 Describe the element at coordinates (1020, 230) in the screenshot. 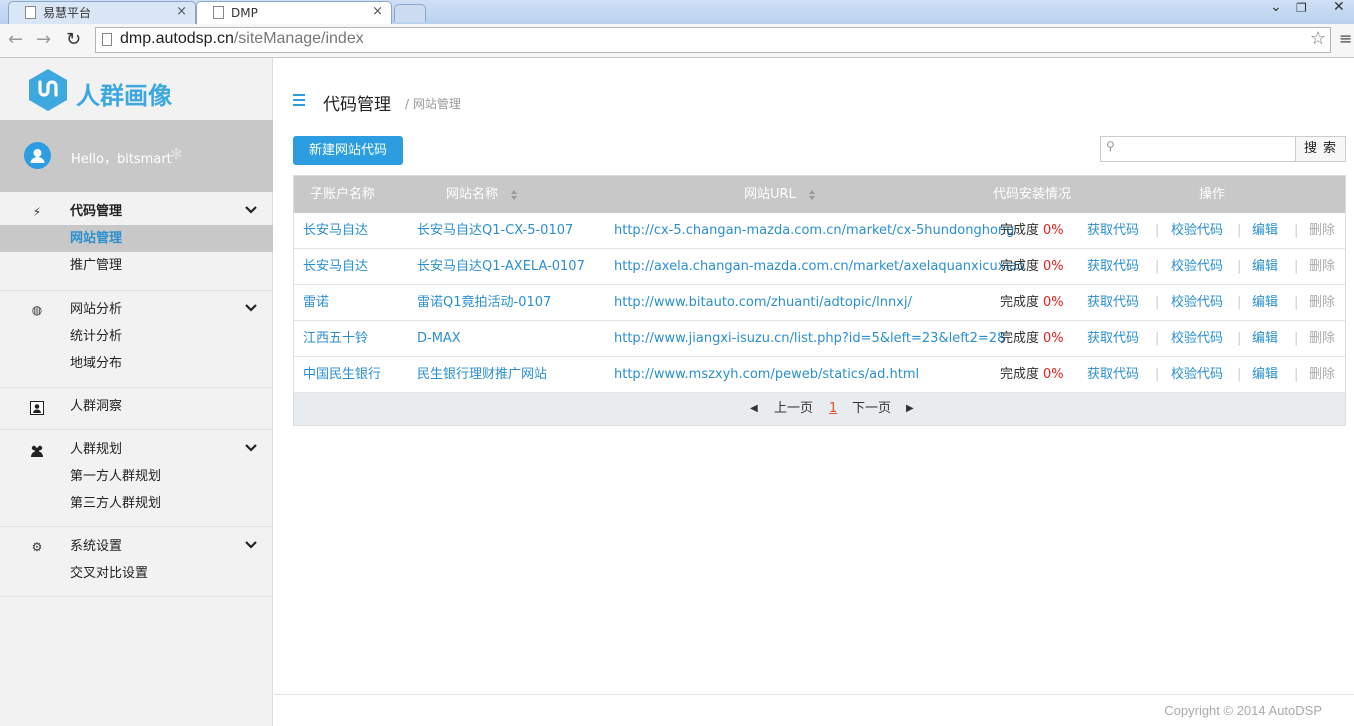

I see `status-label: 完成度` at that location.